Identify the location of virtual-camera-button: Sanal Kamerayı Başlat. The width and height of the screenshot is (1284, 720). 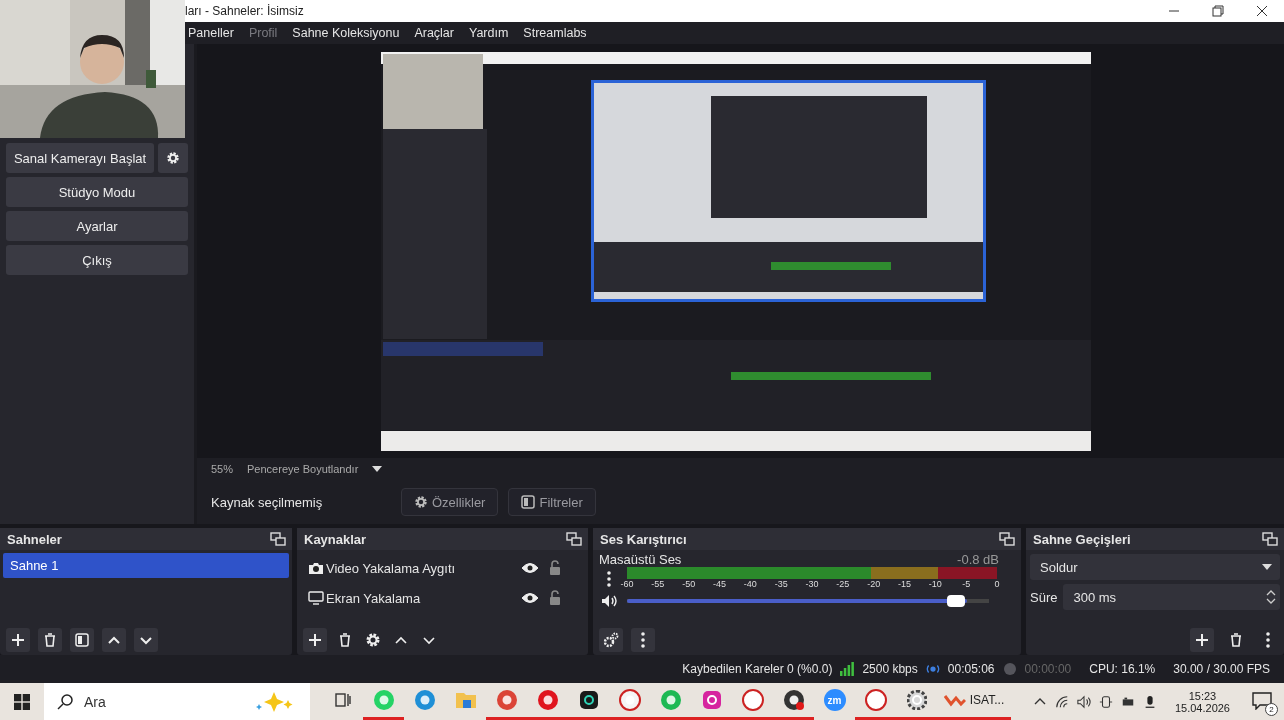
(80, 158).